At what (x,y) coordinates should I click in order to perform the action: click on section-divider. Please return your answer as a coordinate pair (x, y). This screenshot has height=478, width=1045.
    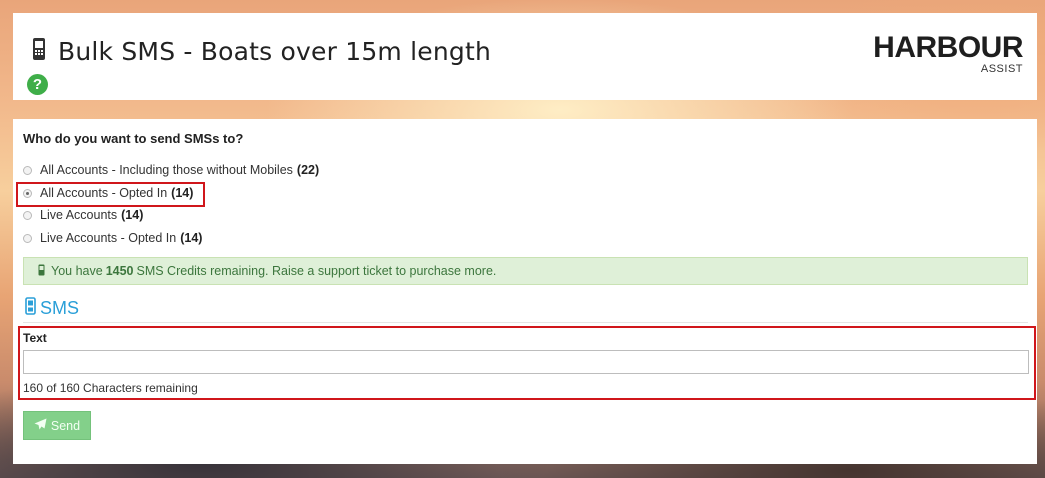
    Looking at the image, I should click on (525, 322).